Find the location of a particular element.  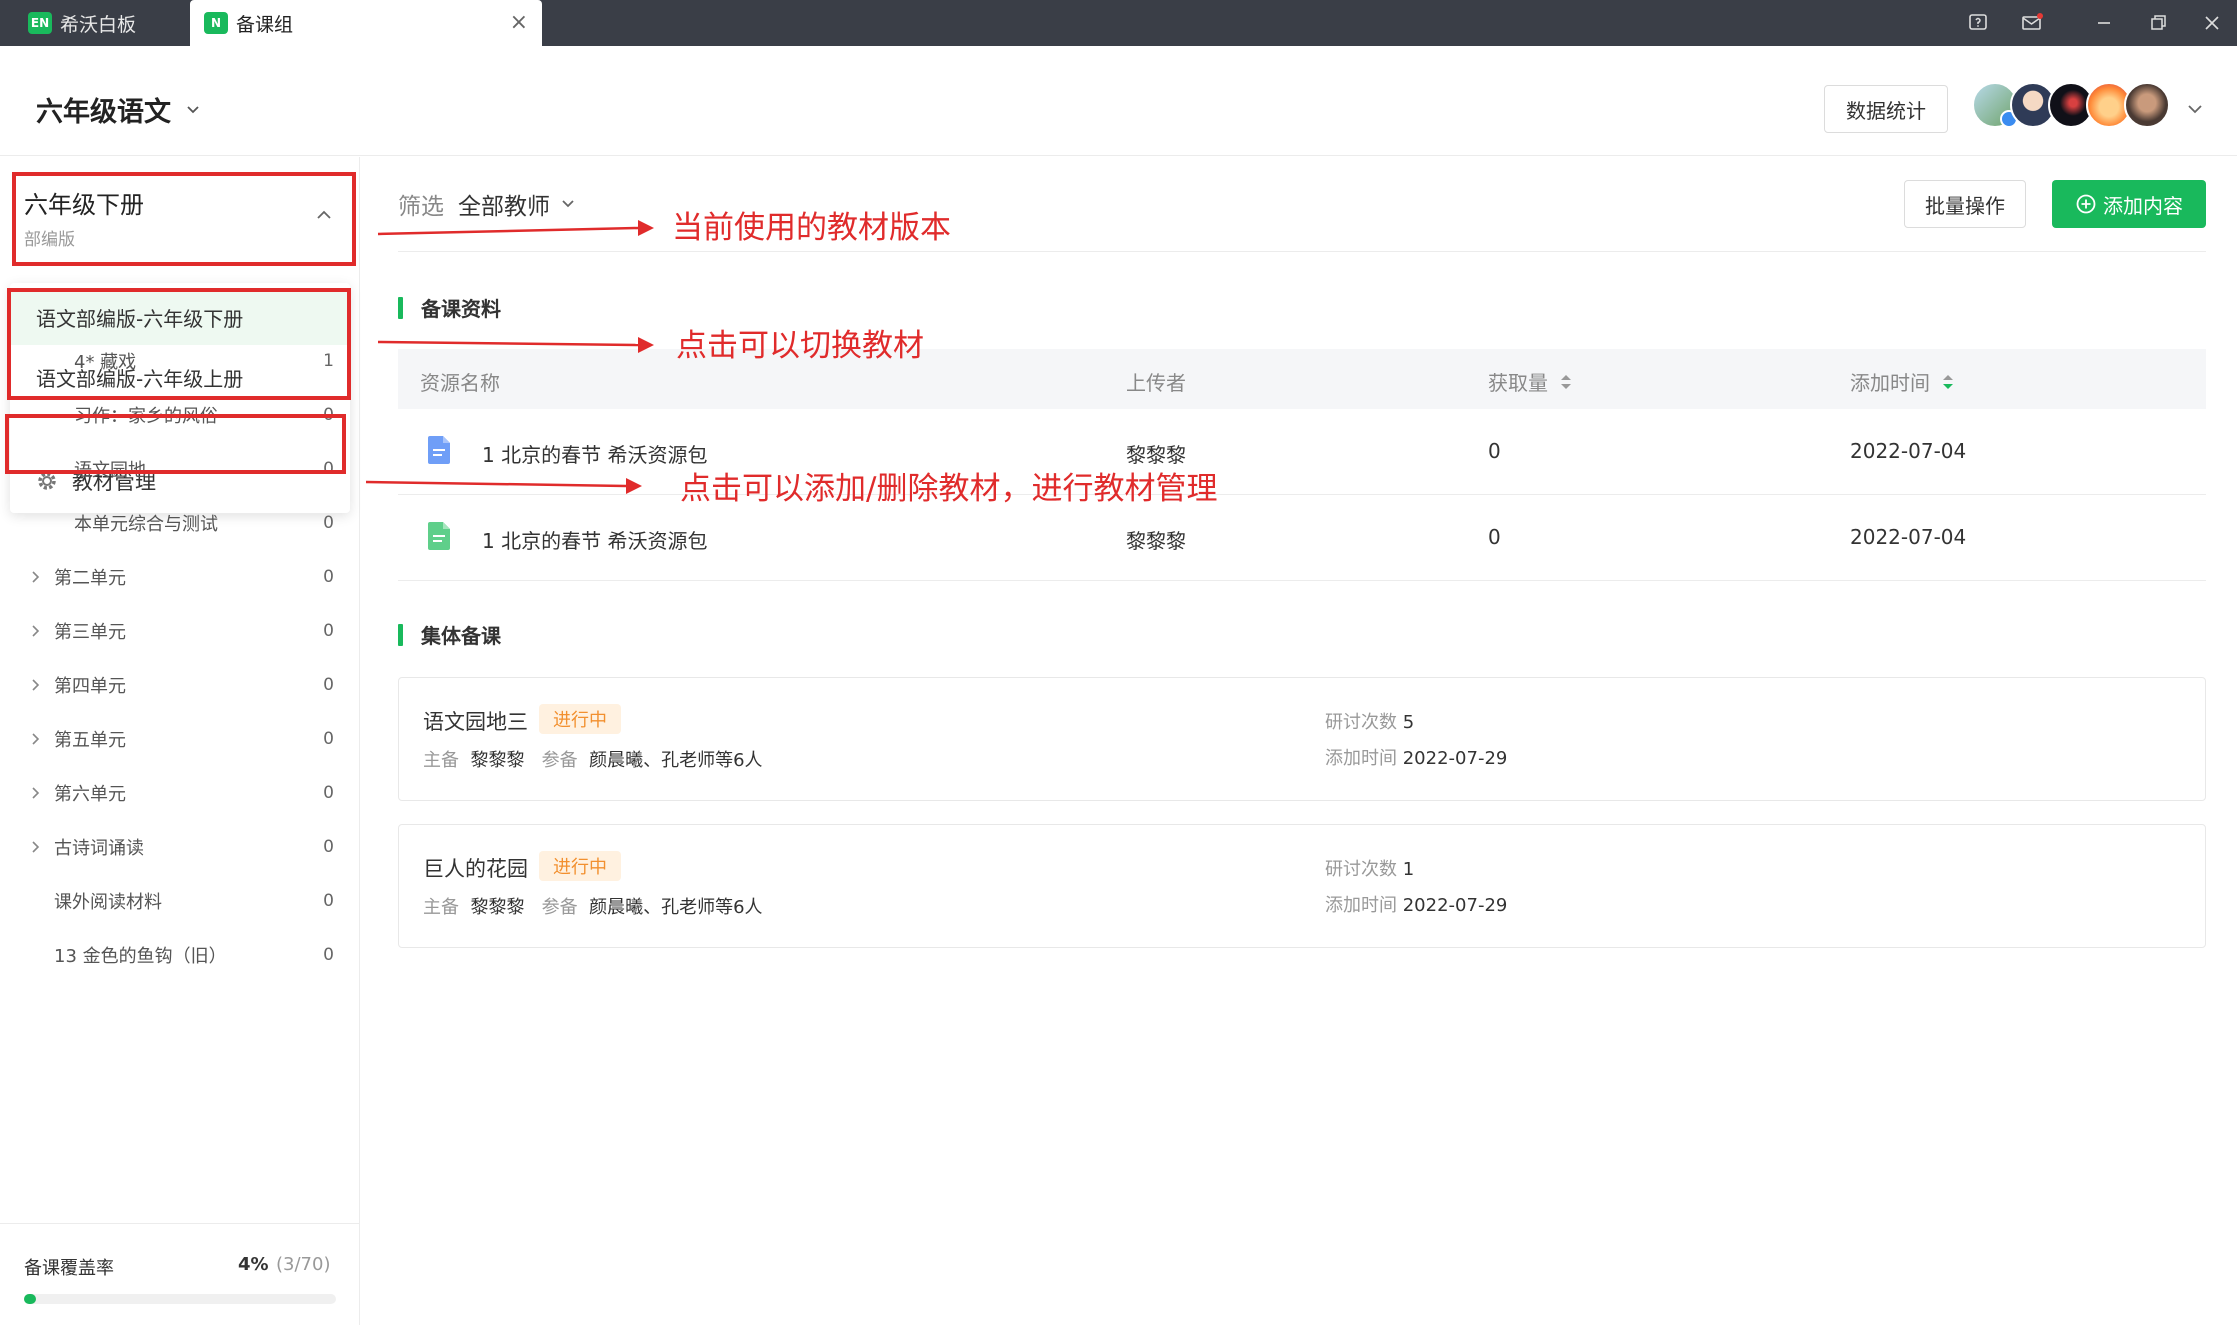

section-title-text: 集体备课 is located at coordinates (461, 636).